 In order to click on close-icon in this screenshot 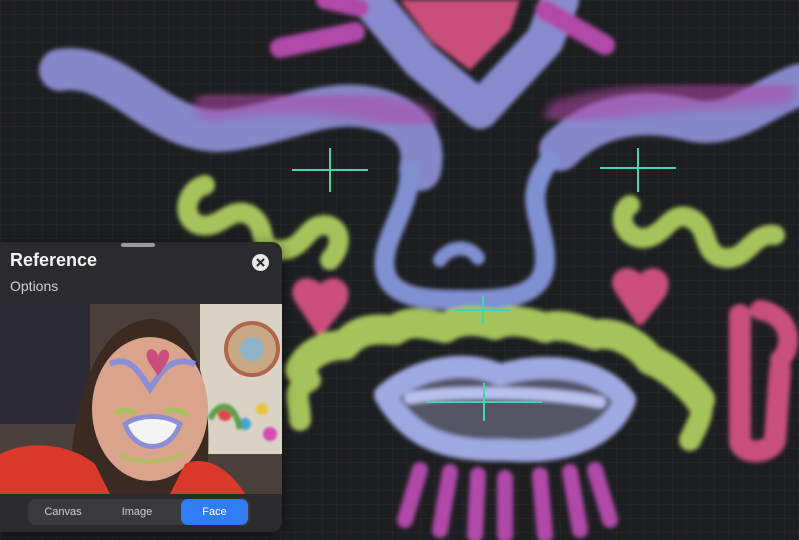, I will do `click(260, 262)`.